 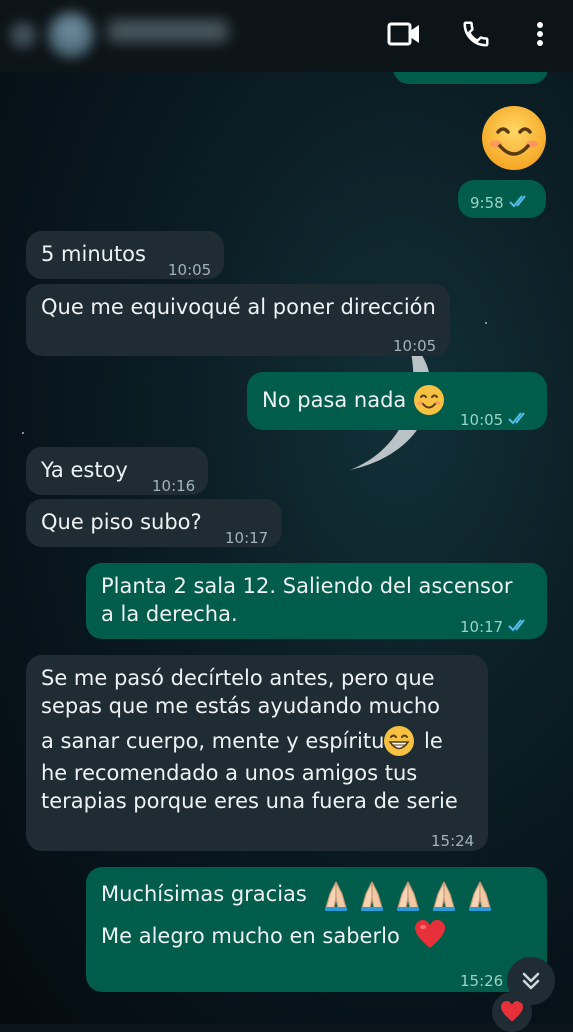 I want to click on video-call-icon, so click(x=404, y=34).